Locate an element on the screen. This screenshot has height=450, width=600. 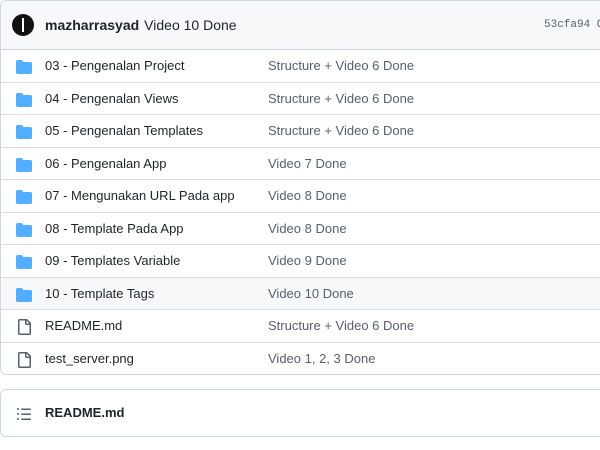
folder-row: 10 - Template Tags Video 10 Done is located at coordinates (300, 293).